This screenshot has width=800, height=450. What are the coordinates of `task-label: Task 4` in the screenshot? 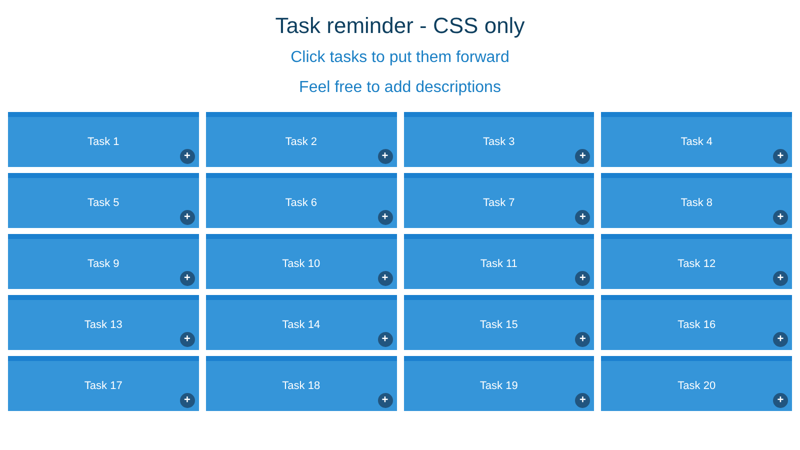 It's located at (696, 142).